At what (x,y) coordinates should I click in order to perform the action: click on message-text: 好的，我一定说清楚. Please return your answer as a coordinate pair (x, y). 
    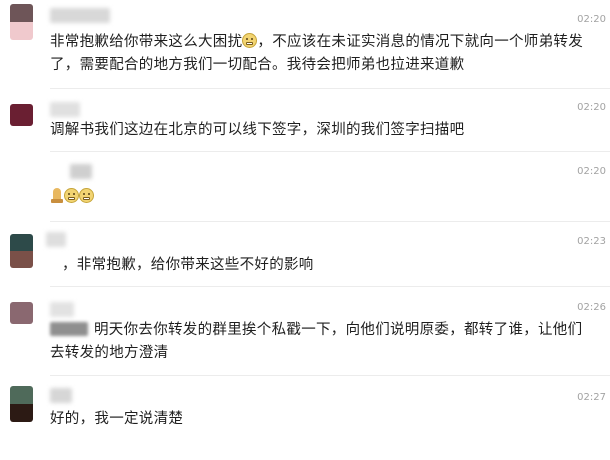
    Looking at the image, I should click on (117, 419).